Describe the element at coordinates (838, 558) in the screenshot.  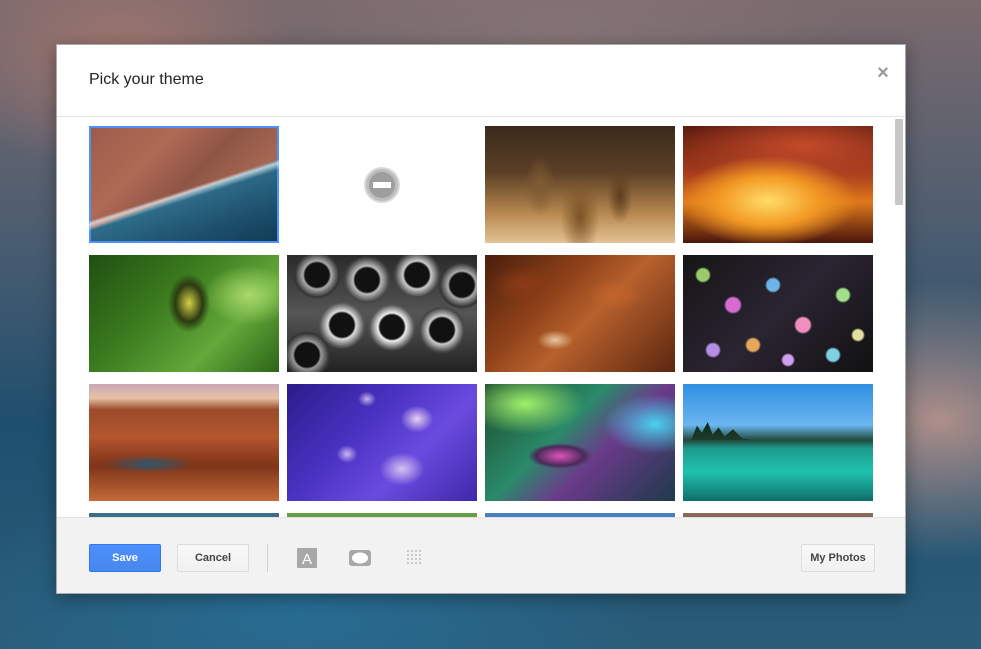
I see `my-photos-button: My Photos` at that location.